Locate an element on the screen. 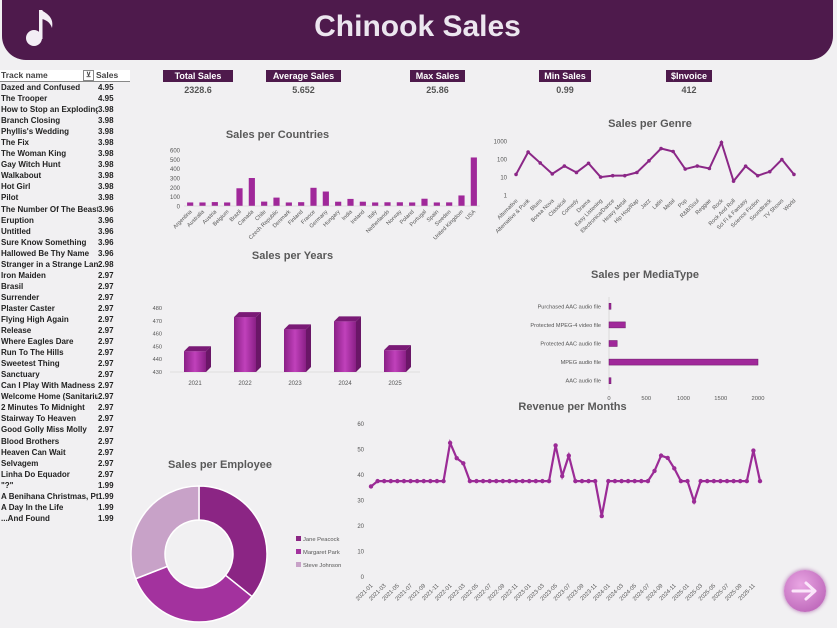 The image size is (837, 628). next-page-button is located at coordinates (805, 591).